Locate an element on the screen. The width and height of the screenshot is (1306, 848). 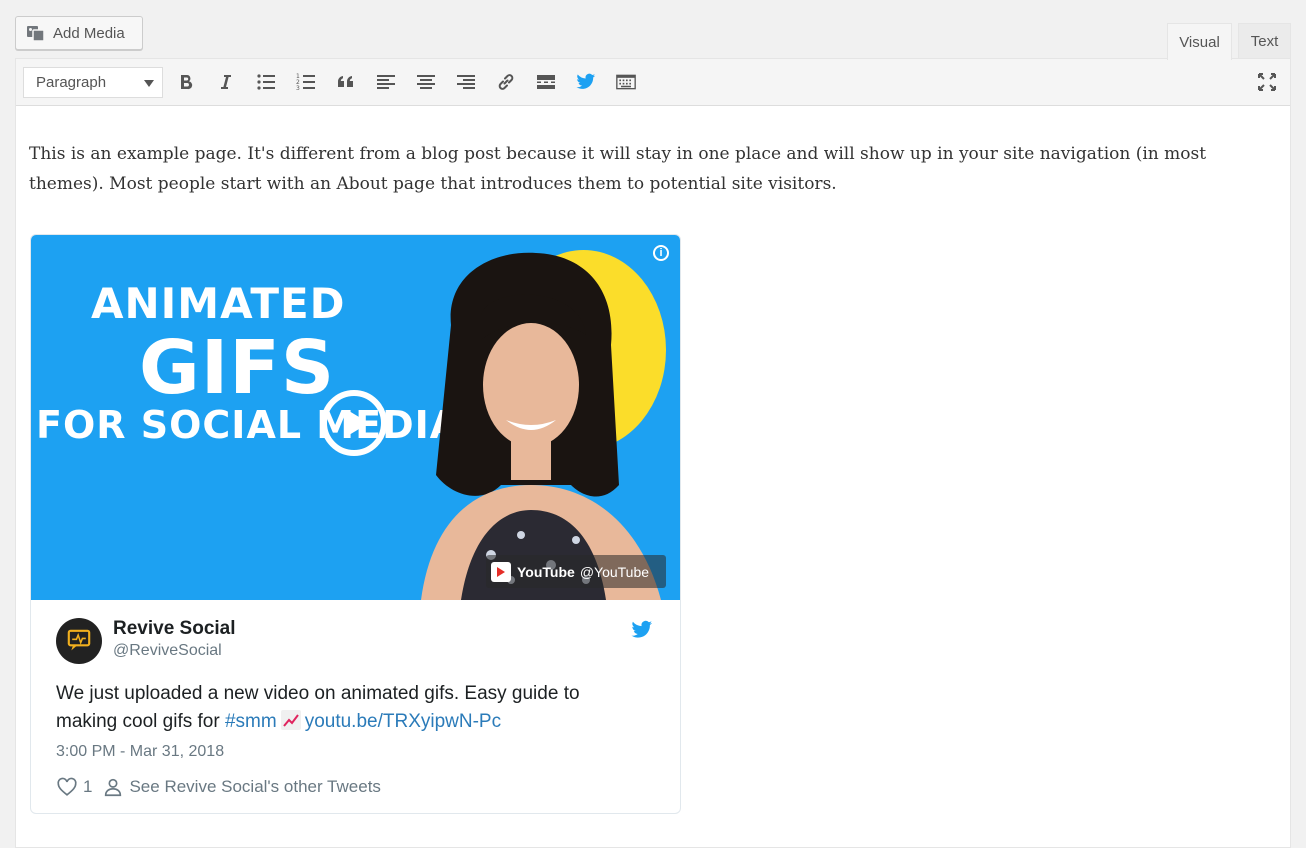
fullscreen-icon is located at coordinates (1267, 82).